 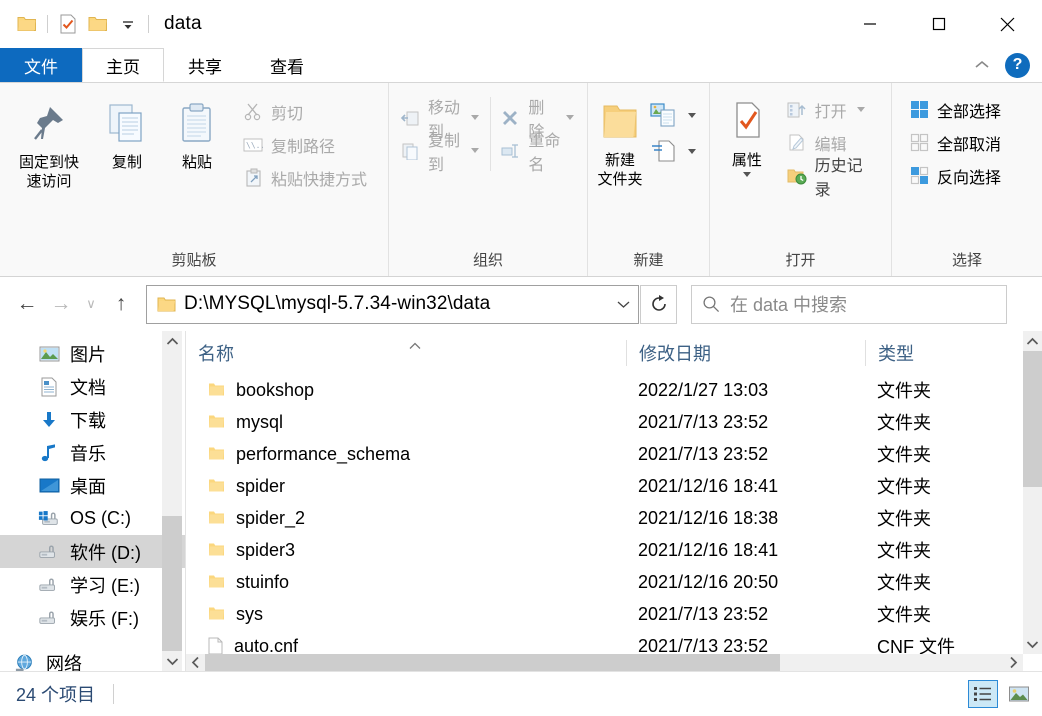 What do you see at coordinates (121, 304) in the screenshot?
I see `up-button: ↑` at bounding box center [121, 304].